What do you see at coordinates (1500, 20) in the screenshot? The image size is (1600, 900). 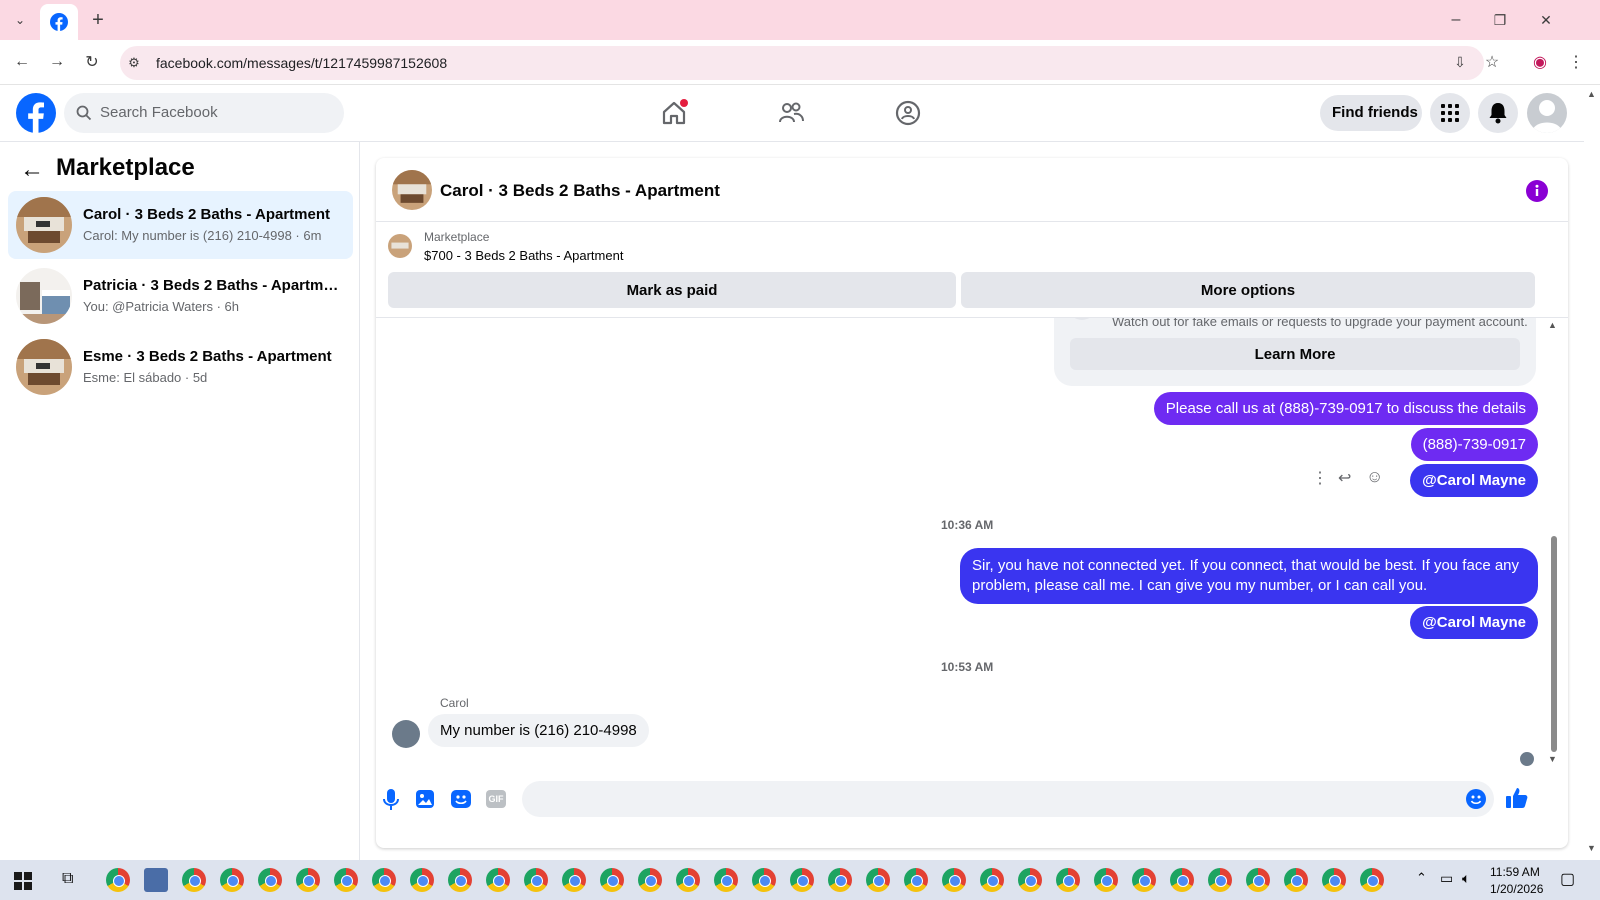 I see `maximize-button: ❐` at bounding box center [1500, 20].